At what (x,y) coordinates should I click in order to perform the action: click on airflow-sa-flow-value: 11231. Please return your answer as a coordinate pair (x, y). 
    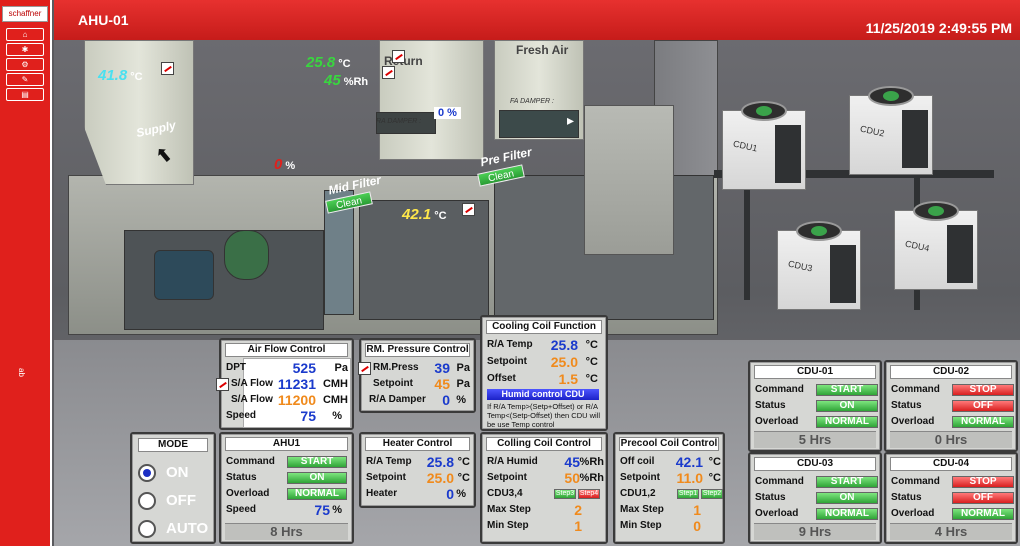
    Looking at the image, I should click on (296, 384).